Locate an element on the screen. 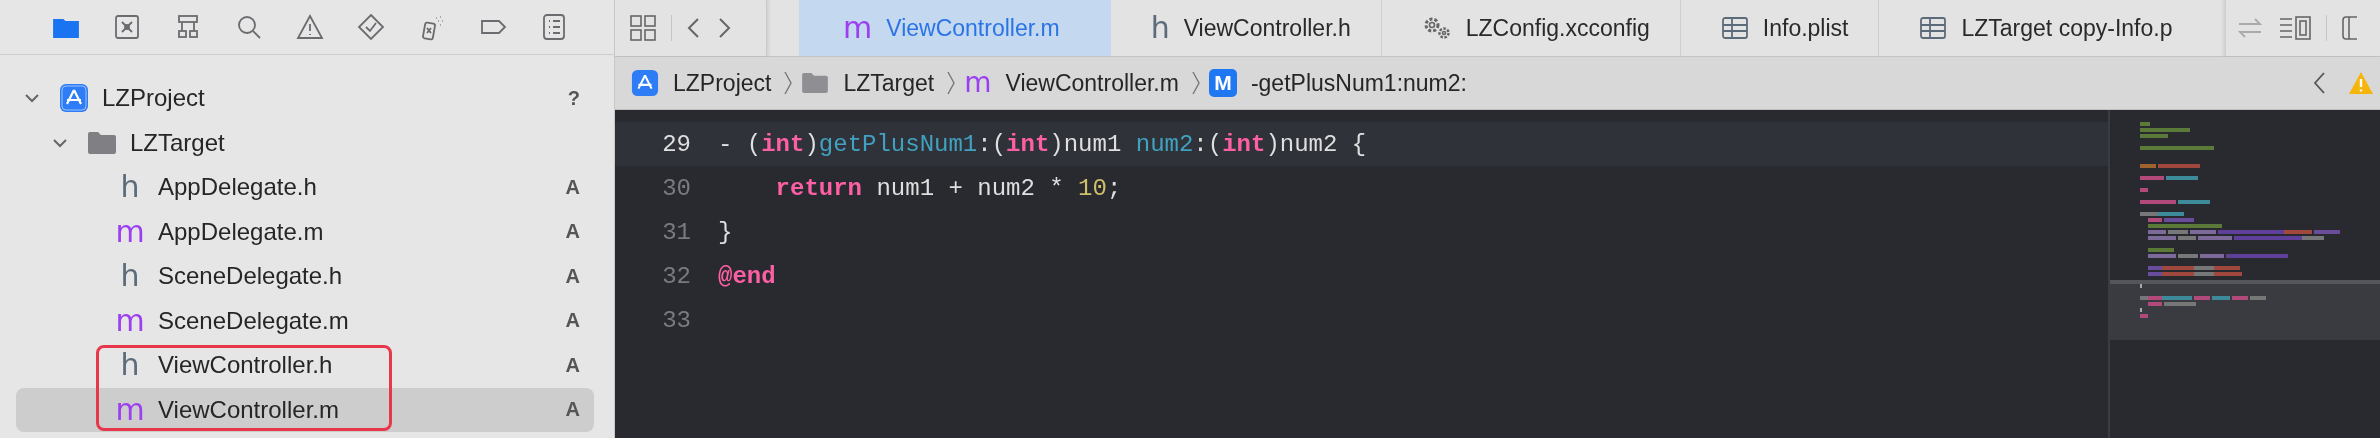 Image resolution: width=2380 pixels, height=438 pixels. file-name: SceneDelegate.m is located at coordinates (254, 320).